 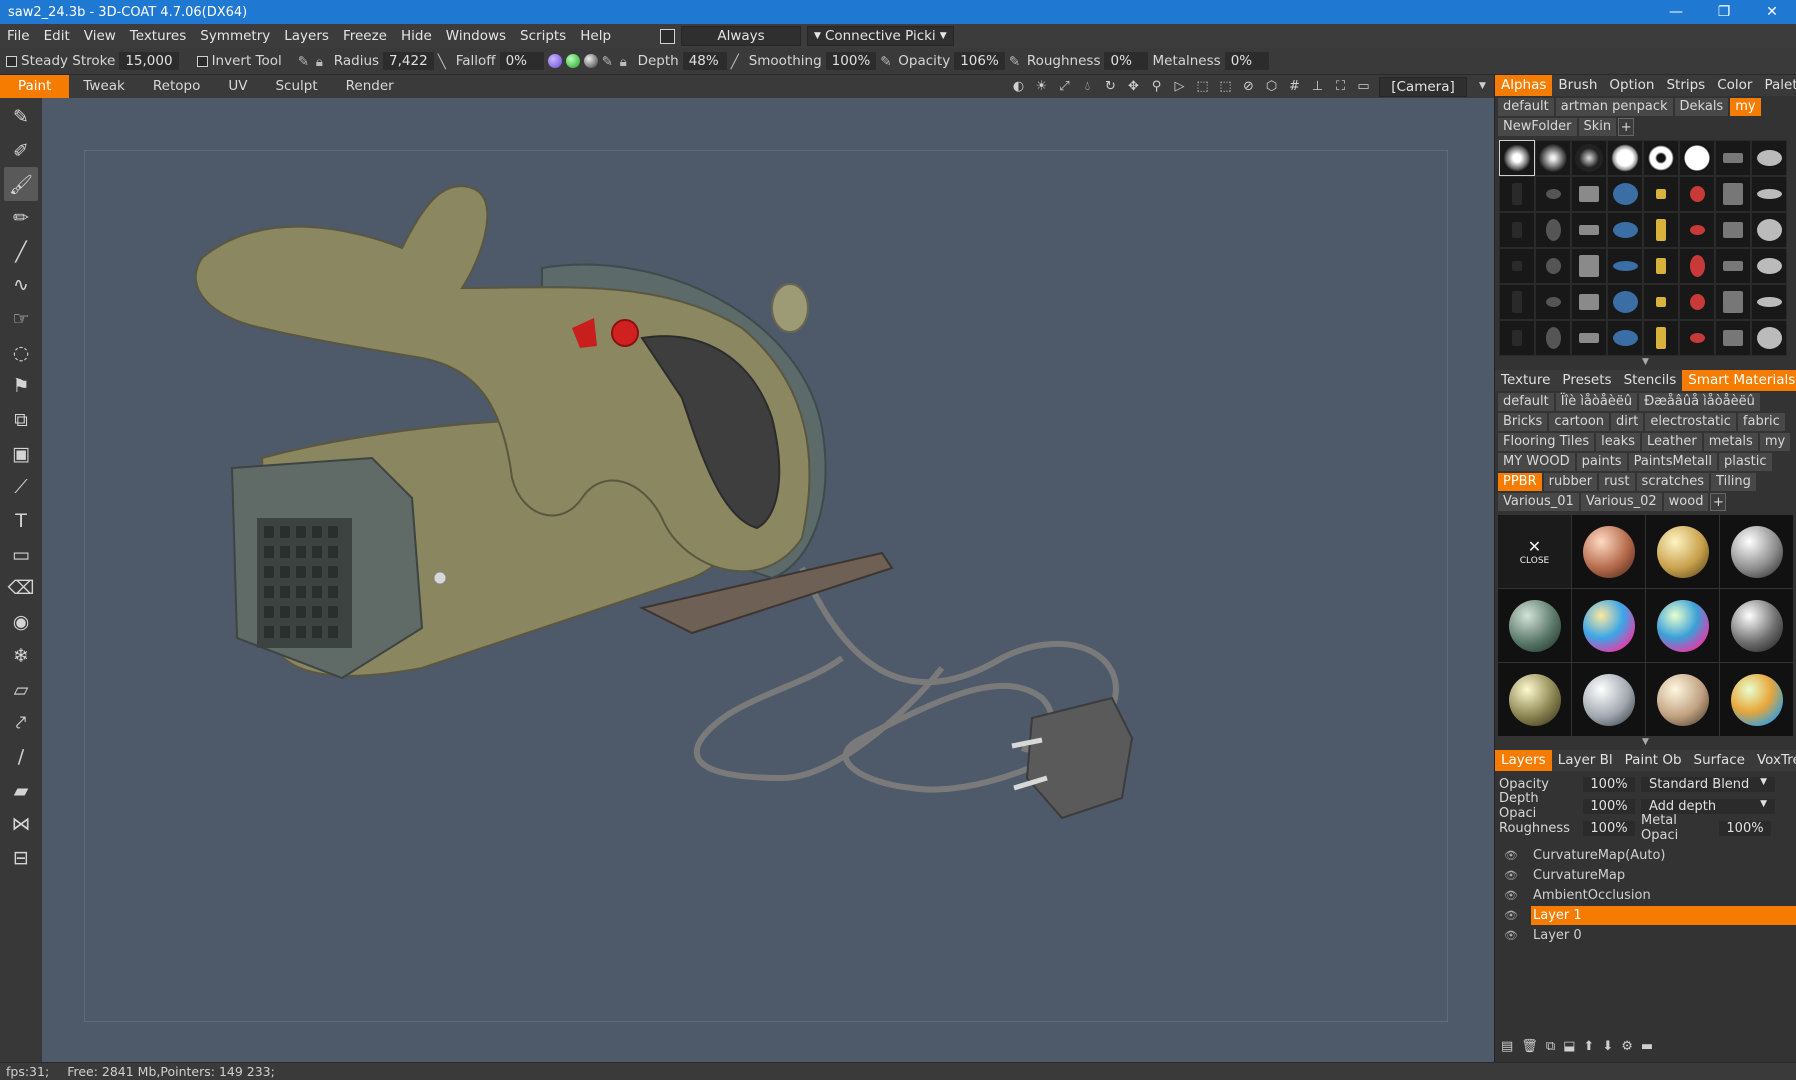 I want to click on menu-symmetry: Symmetry, so click(x=235, y=36).